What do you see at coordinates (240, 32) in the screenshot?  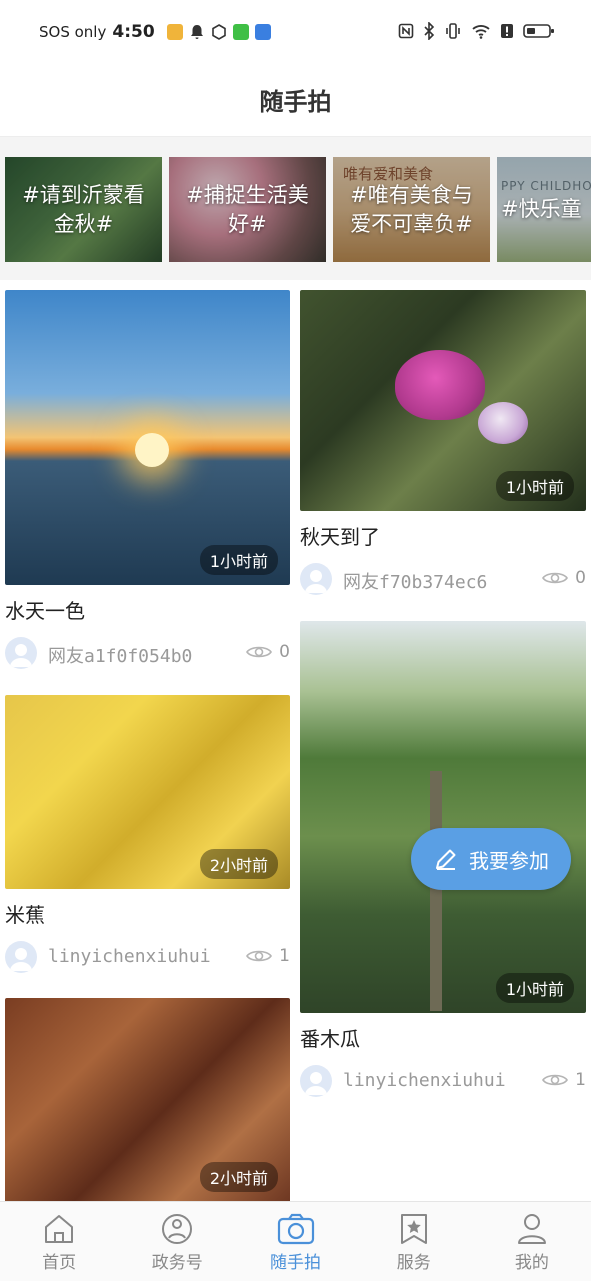 I see `wechat-icon` at bounding box center [240, 32].